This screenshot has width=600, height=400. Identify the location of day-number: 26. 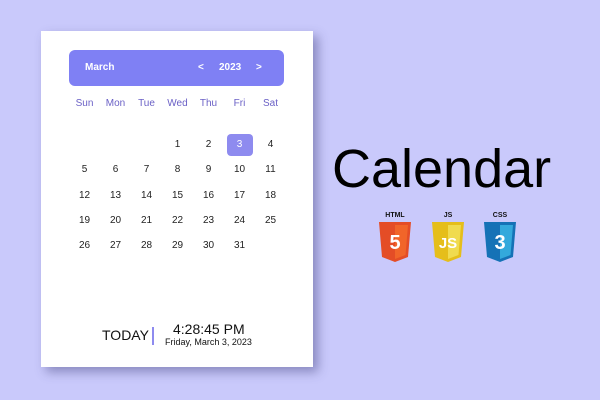
(84, 246).